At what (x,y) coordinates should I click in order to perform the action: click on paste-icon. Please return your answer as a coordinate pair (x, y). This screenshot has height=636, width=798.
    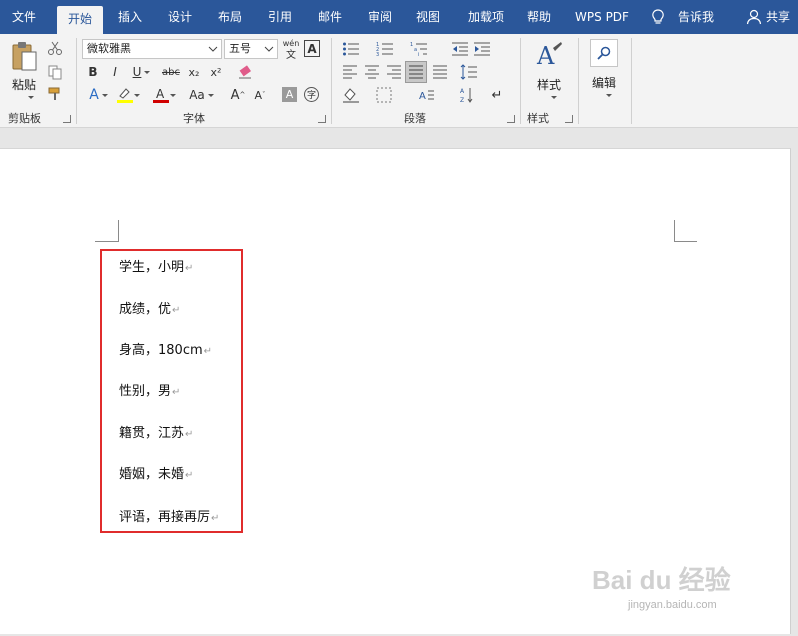
    Looking at the image, I should click on (24, 56).